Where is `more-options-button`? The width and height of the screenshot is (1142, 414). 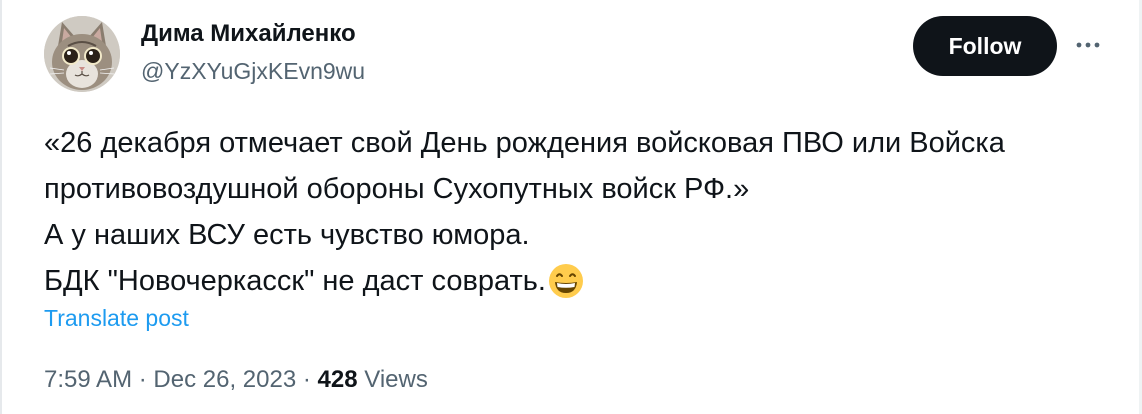 more-options-button is located at coordinates (1088, 45).